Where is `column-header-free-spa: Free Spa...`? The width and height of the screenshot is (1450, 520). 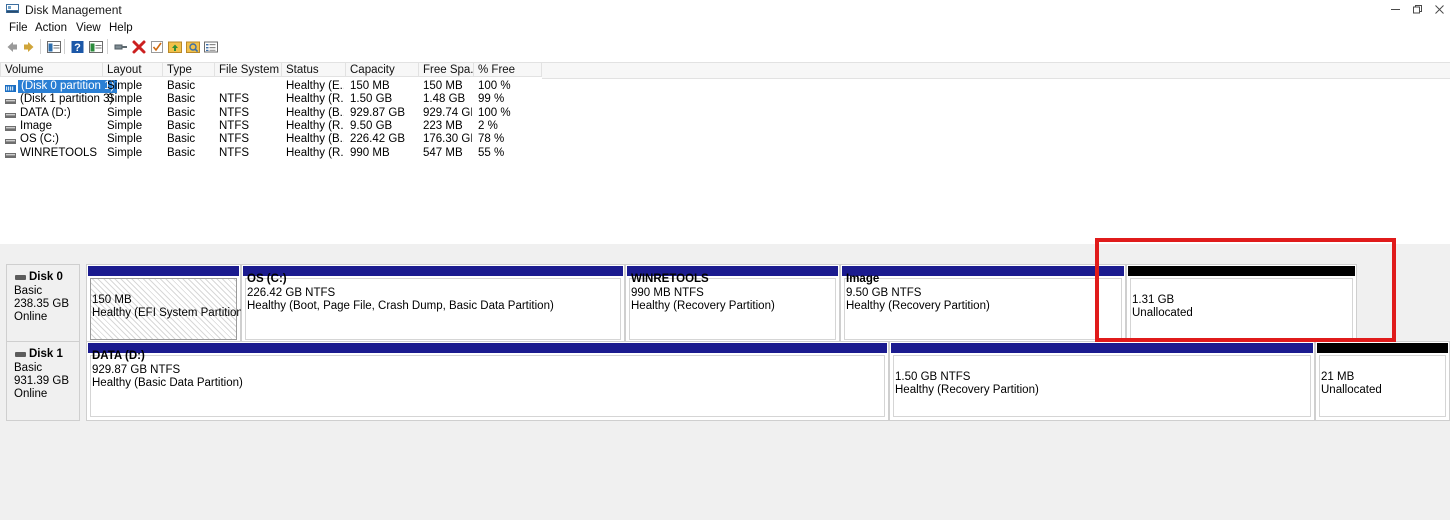
column-header-free-spa: Free Spa... is located at coordinates (446, 69).